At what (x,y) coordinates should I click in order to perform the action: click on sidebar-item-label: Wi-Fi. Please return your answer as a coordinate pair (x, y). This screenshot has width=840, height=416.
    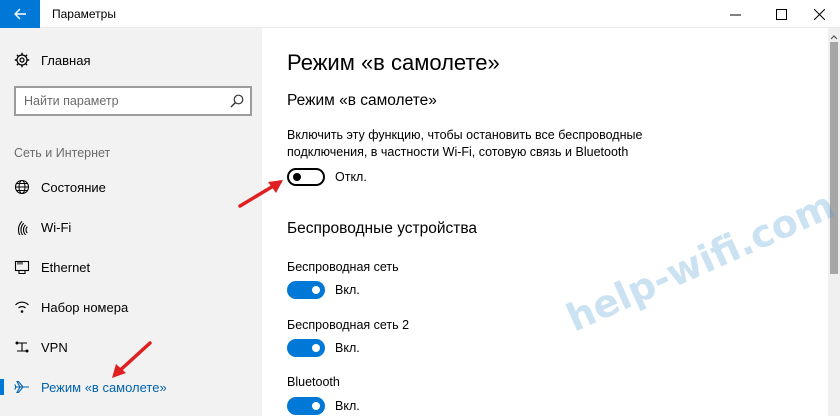
    Looking at the image, I should click on (56, 227).